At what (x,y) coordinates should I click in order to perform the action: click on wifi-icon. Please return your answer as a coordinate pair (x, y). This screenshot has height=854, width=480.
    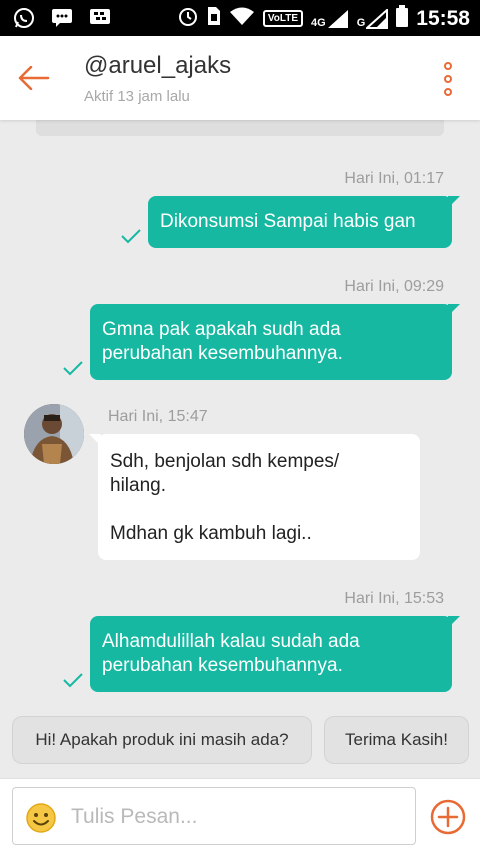
    Looking at the image, I should click on (242, 18).